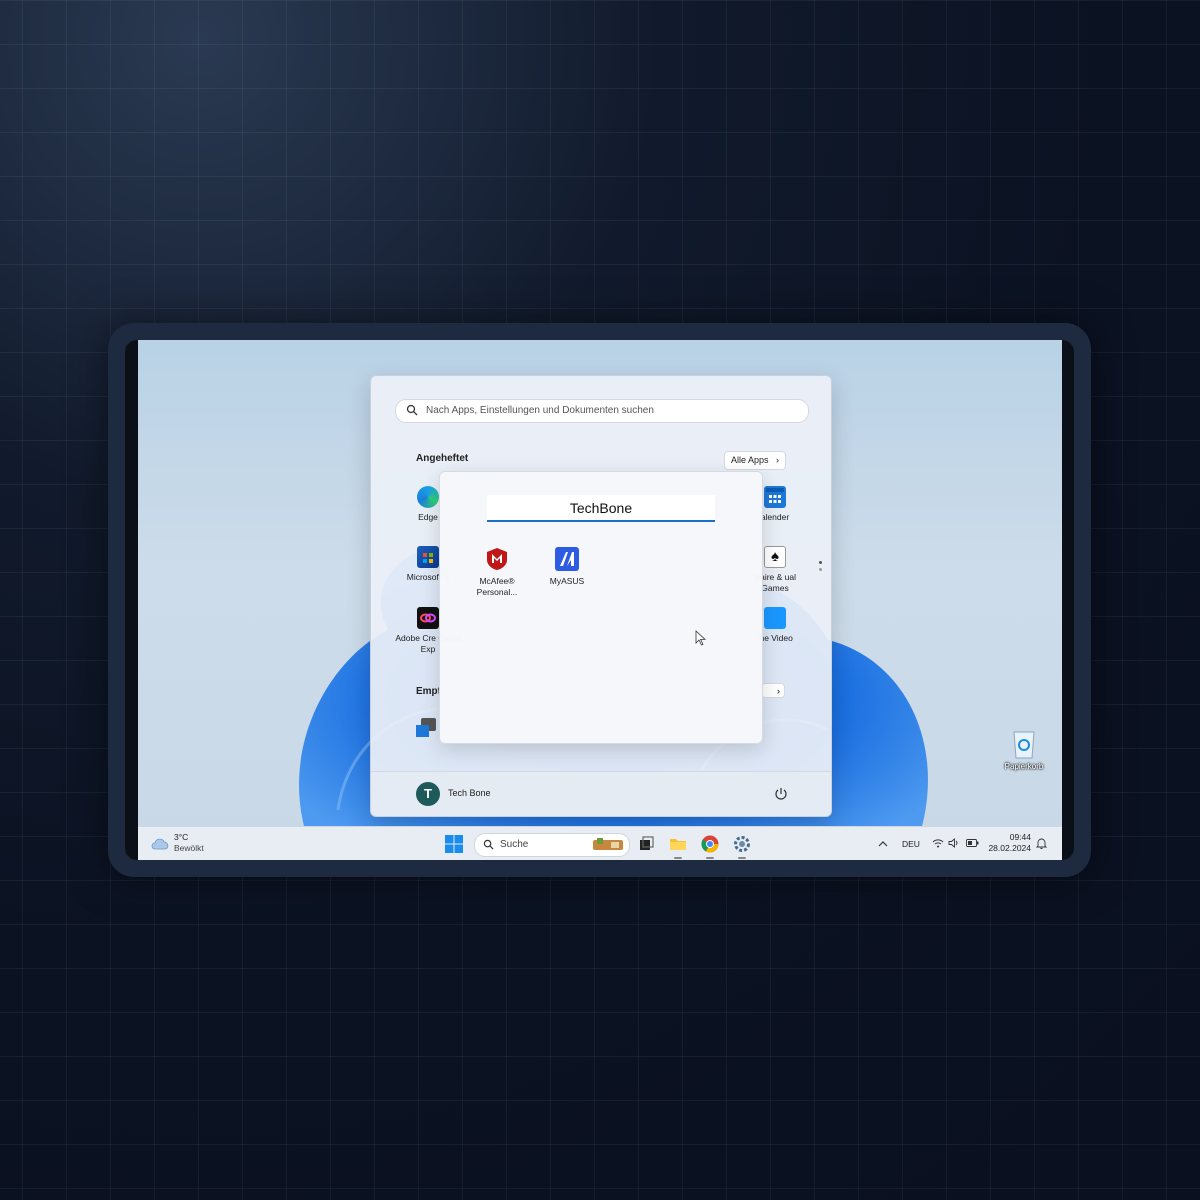  I want to click on start-button-icon, so click(454, 844).